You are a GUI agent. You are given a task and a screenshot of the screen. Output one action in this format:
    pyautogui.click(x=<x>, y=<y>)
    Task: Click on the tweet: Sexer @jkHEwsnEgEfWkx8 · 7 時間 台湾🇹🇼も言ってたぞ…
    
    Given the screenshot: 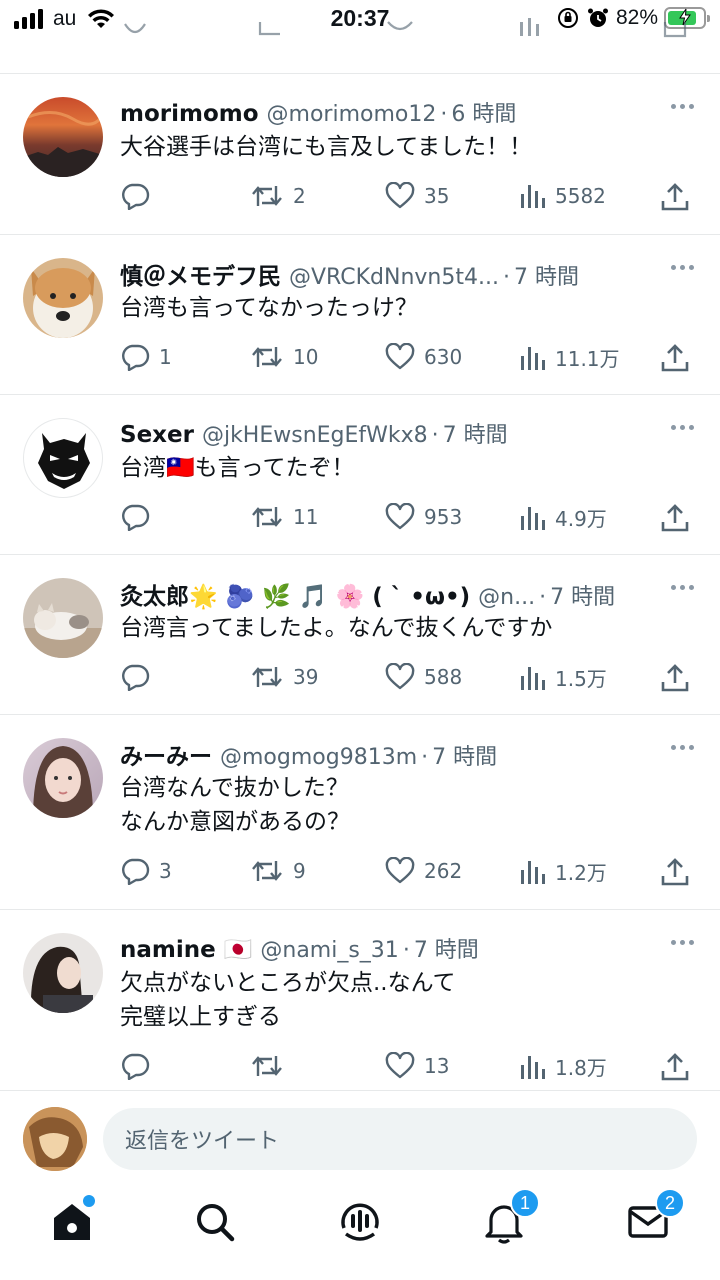 What is the action you would take?
    pyautogui.click(x=360, y=474)
    